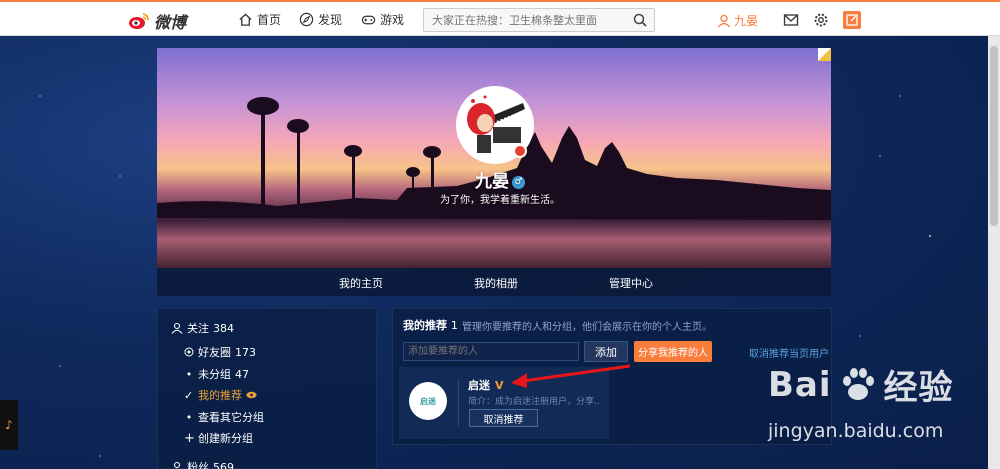  I want to click on sidebar-item-view-other-groups: • 查看其它分组, so click(224, 417).